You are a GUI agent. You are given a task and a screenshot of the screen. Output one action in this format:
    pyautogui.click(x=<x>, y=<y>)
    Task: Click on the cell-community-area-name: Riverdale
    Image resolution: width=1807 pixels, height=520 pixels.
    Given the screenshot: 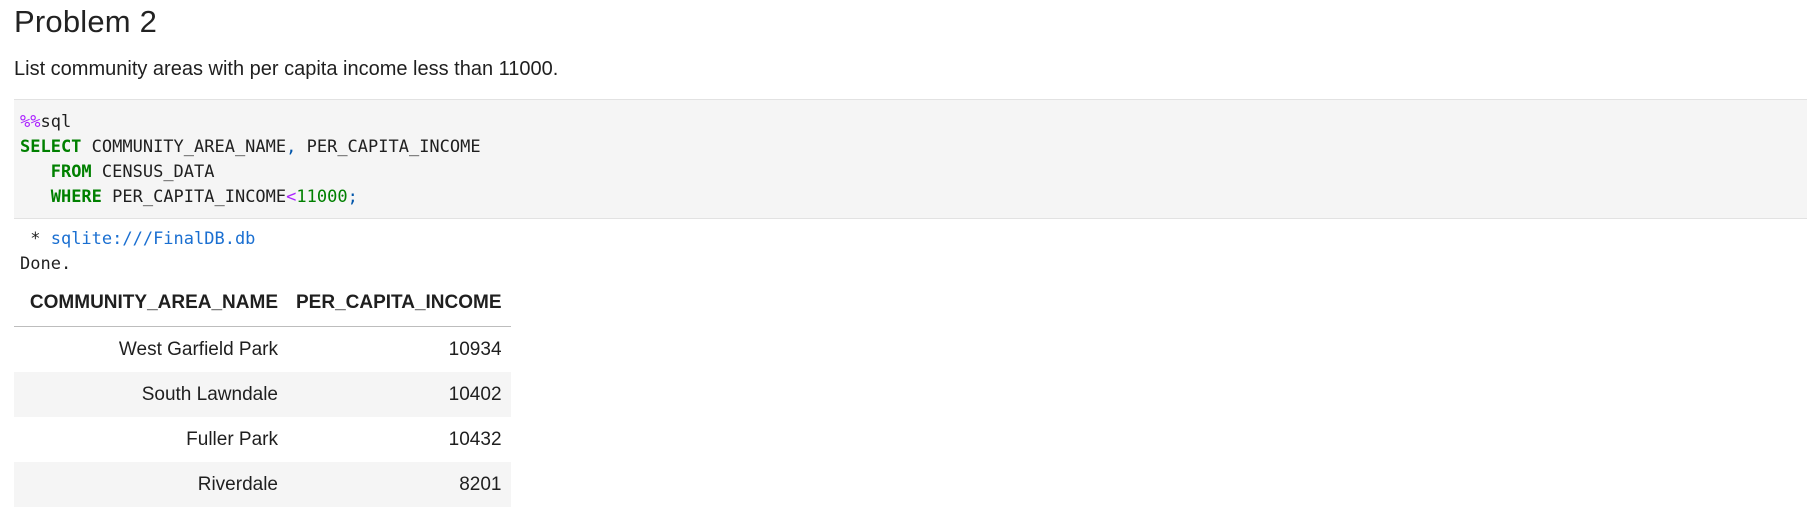 What is the action you would take?
    pyautogui.click(x=150, y=484)
    